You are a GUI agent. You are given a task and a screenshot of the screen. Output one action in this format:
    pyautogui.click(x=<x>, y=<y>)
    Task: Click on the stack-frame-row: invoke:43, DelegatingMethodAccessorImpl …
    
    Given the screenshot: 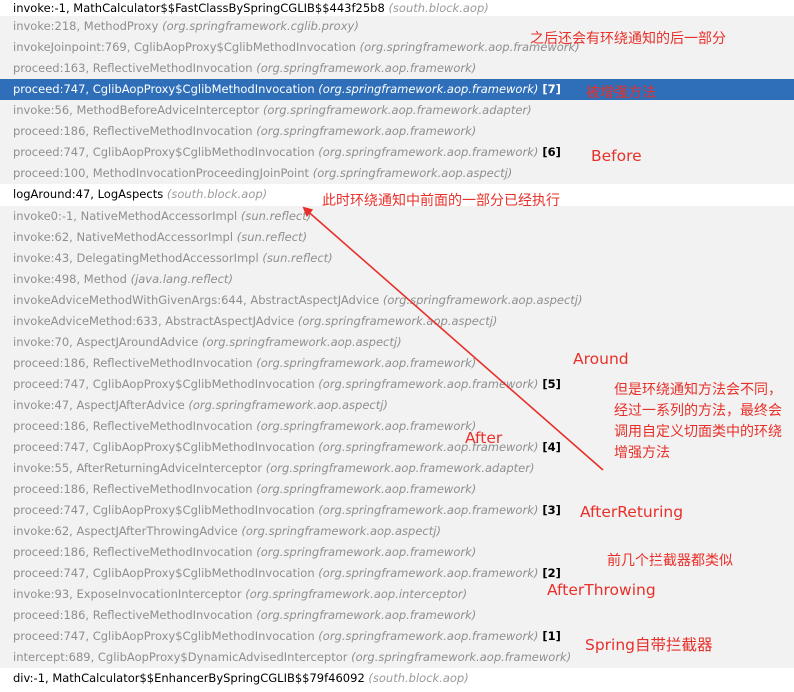 What is the action you would take?
    pyautogui.click(x=397, y=258)
    